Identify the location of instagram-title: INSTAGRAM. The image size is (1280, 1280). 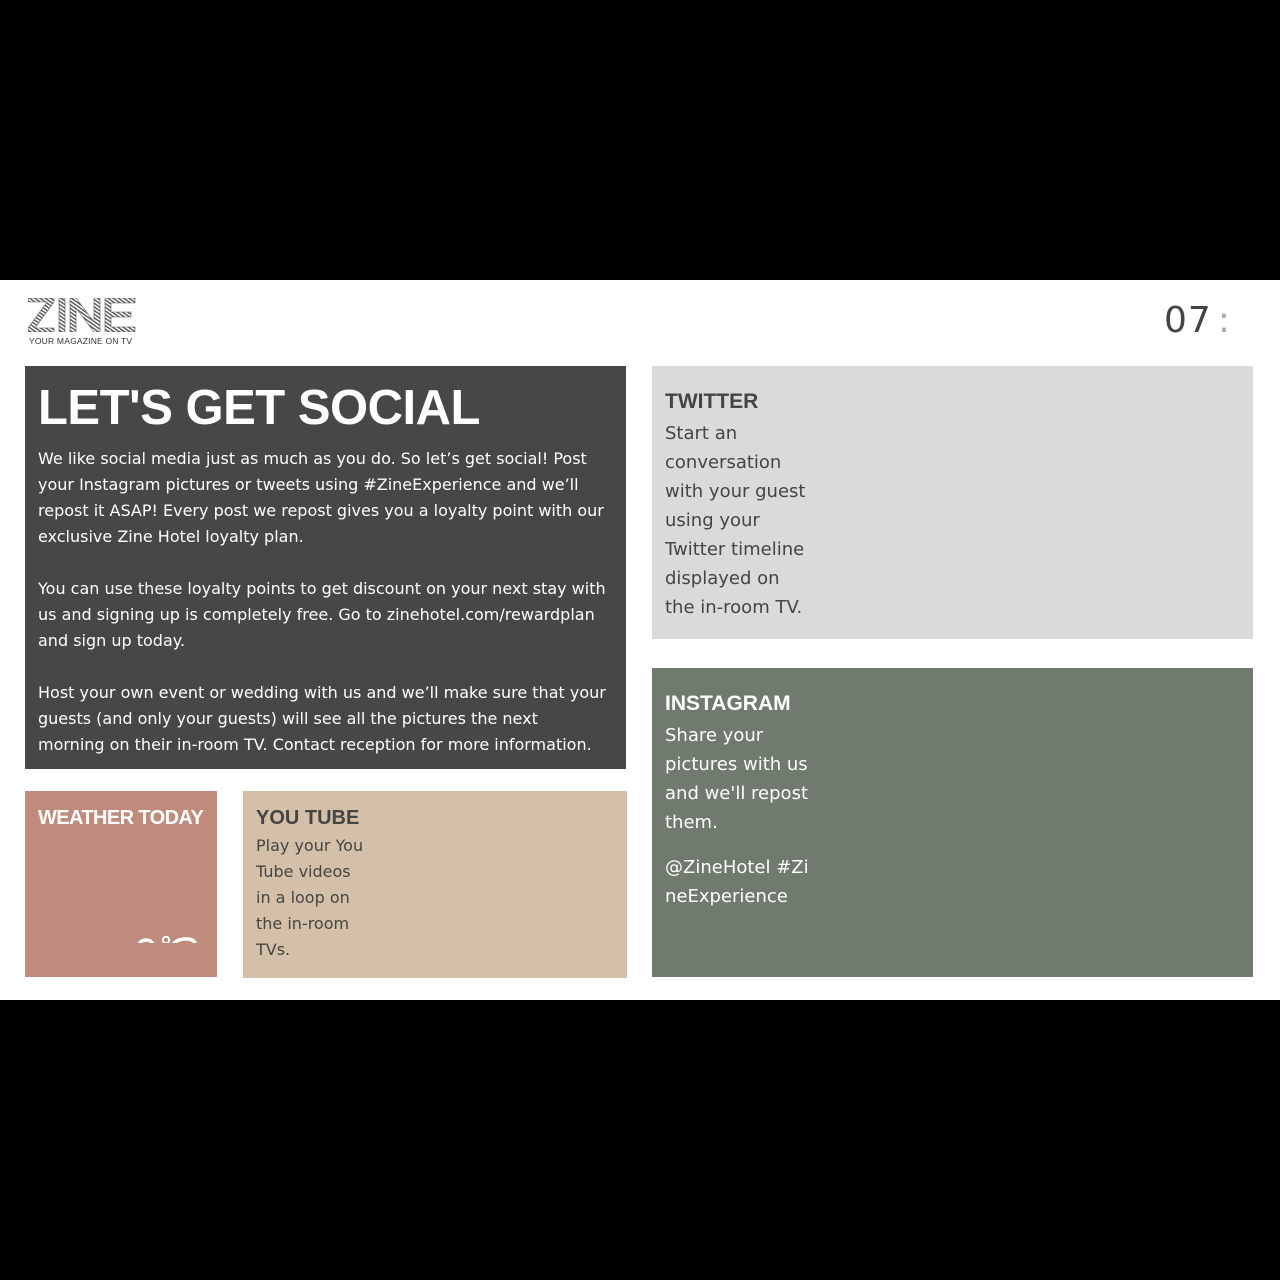
(728, 703).